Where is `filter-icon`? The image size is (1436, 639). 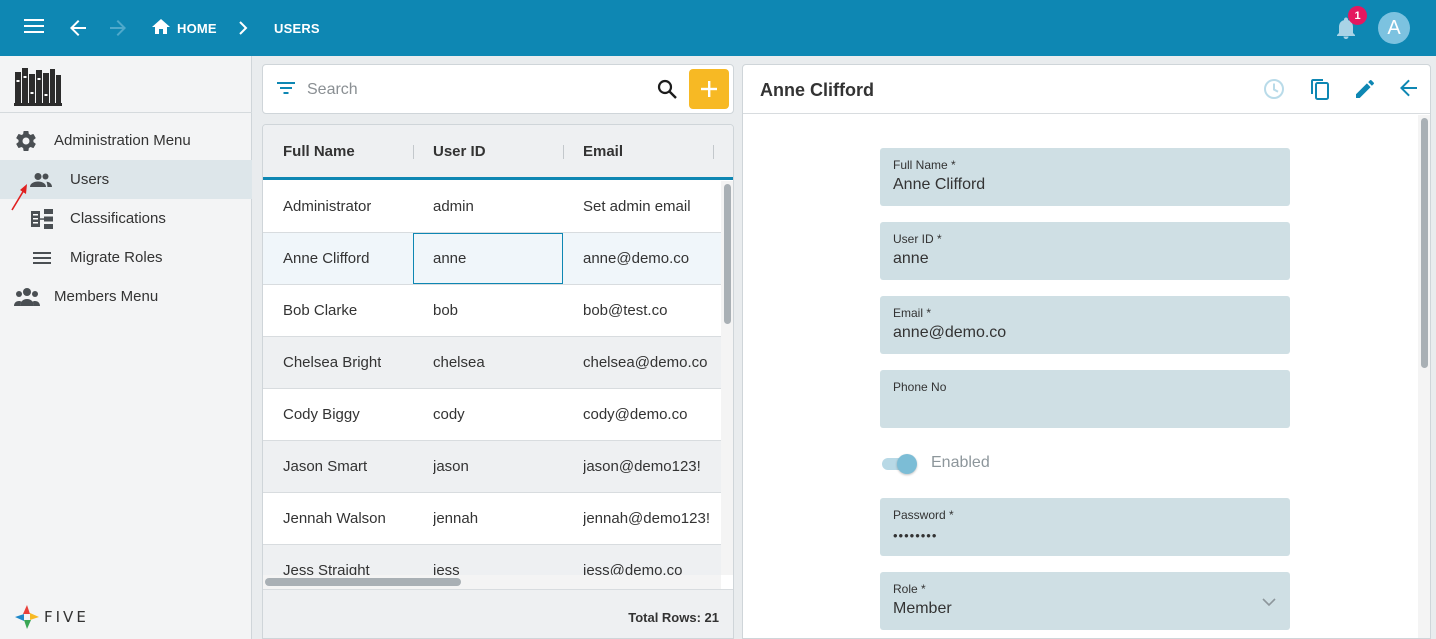
filter-icon is located at coordinates (286, 90).